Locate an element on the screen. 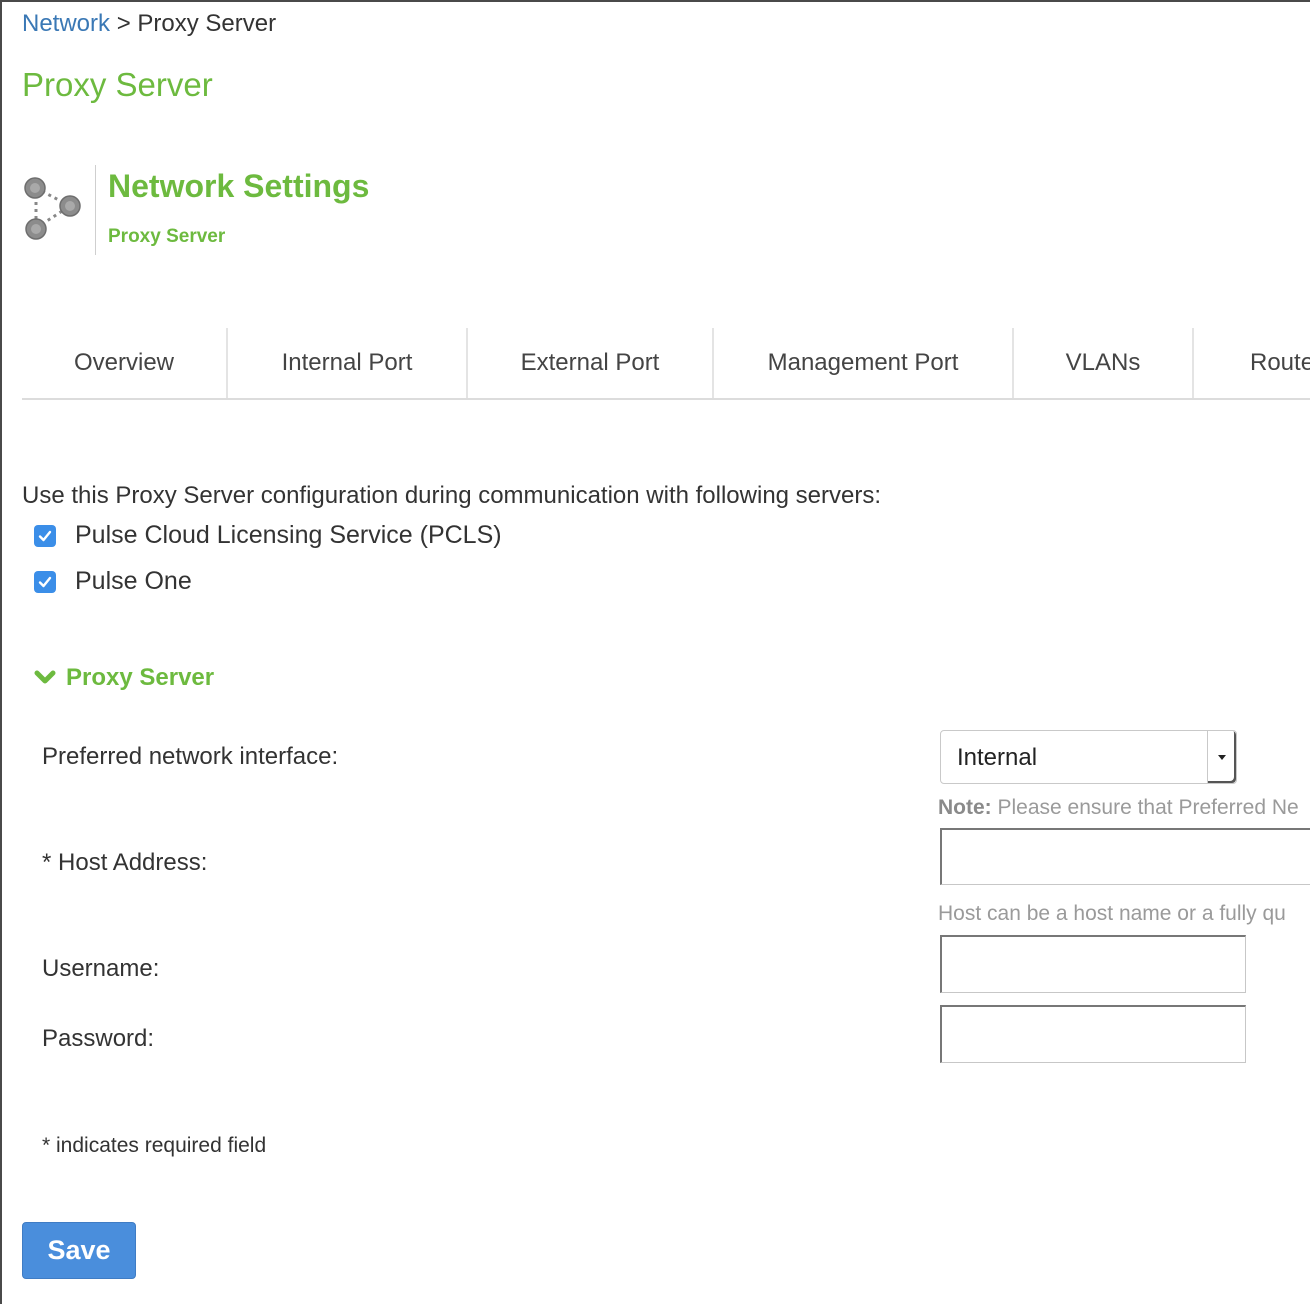 The image size is (1310, 1304). header-title: Network Settings is located at coordinates (239, 186).